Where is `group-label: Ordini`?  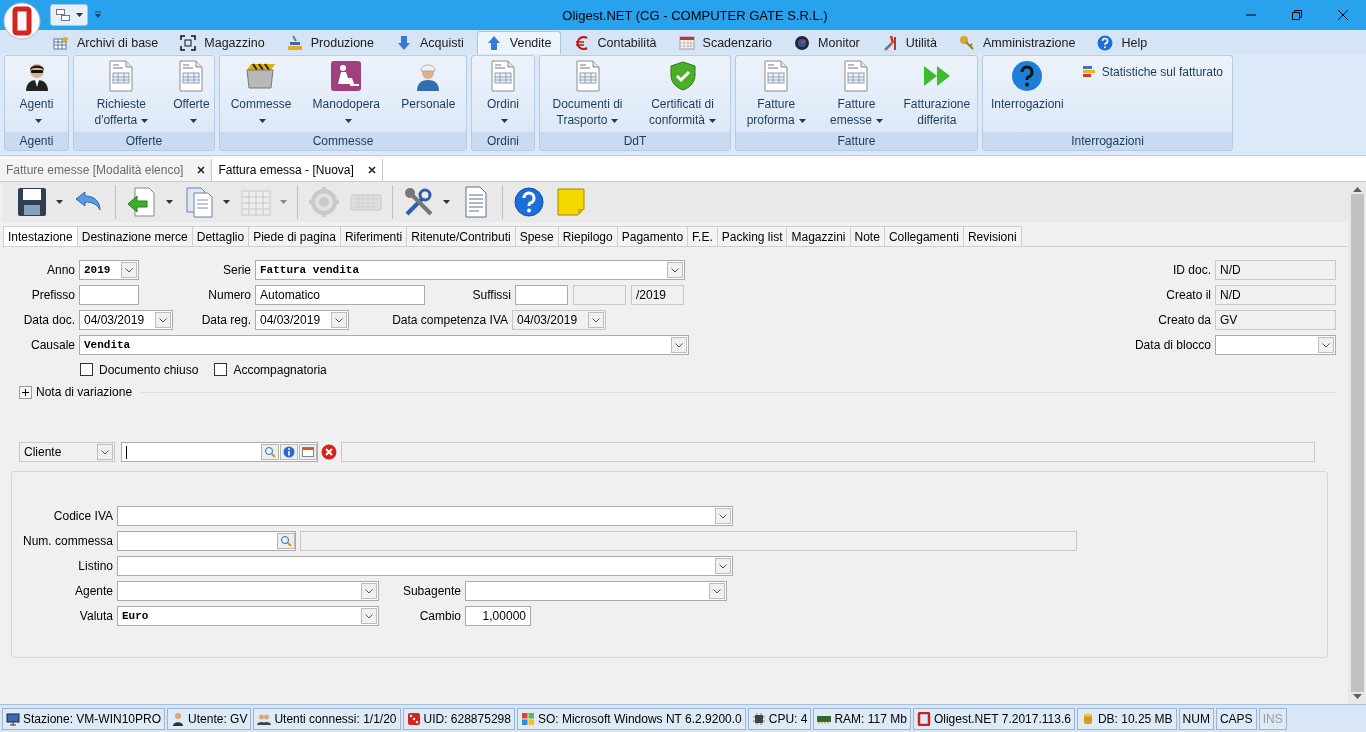 group-label: Ordini is located at coordinates (503, 141).